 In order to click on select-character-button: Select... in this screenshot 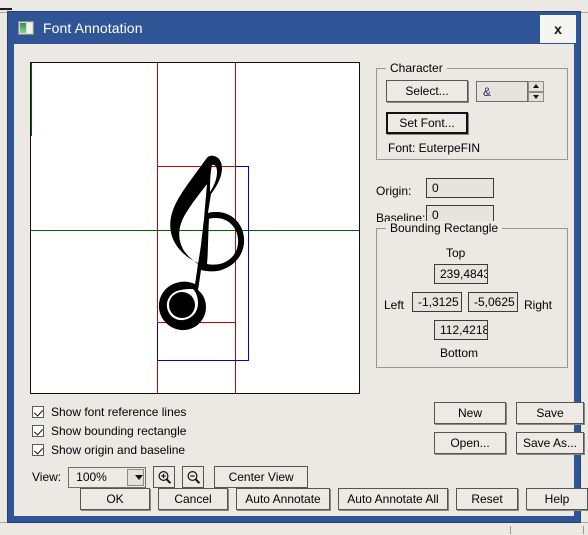, I will do `click(427, 91)`.